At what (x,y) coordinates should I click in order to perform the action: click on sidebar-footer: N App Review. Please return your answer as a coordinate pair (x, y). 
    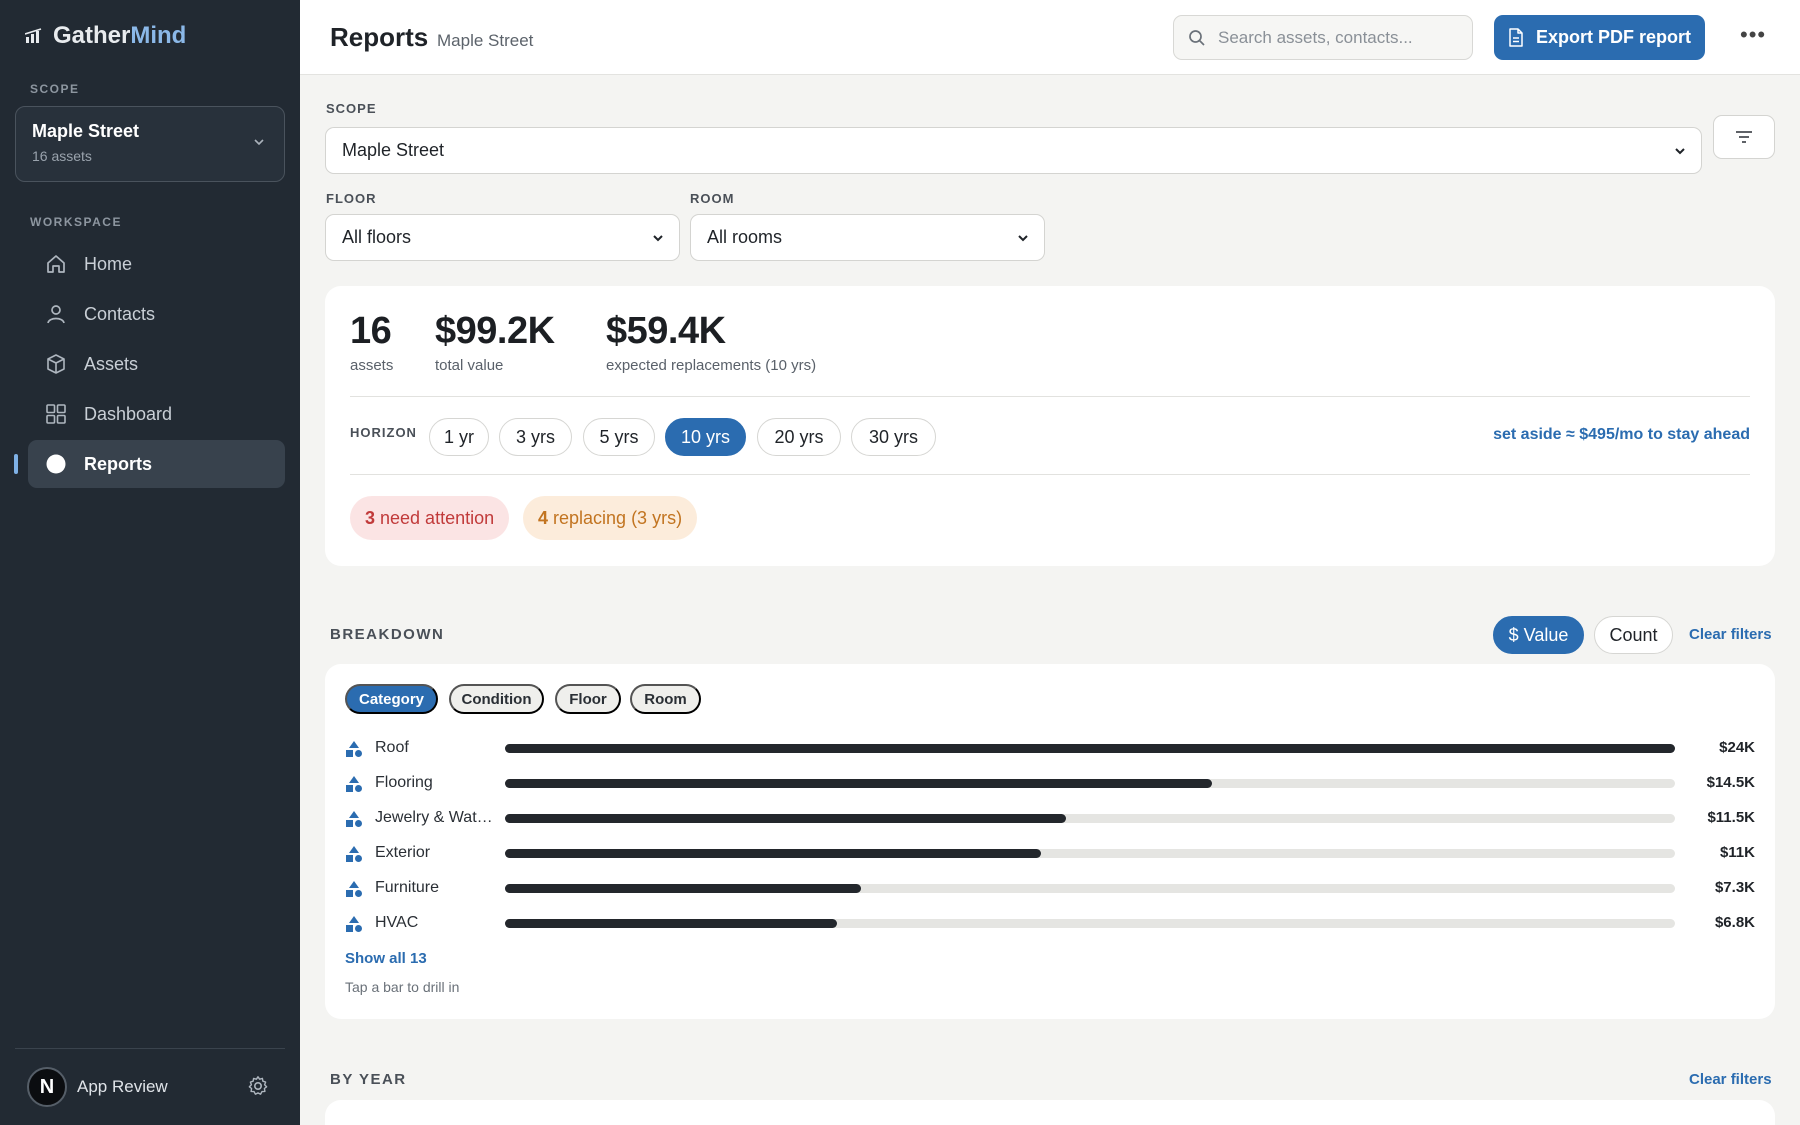
    Looking at the image, I should click on (150, 1081).